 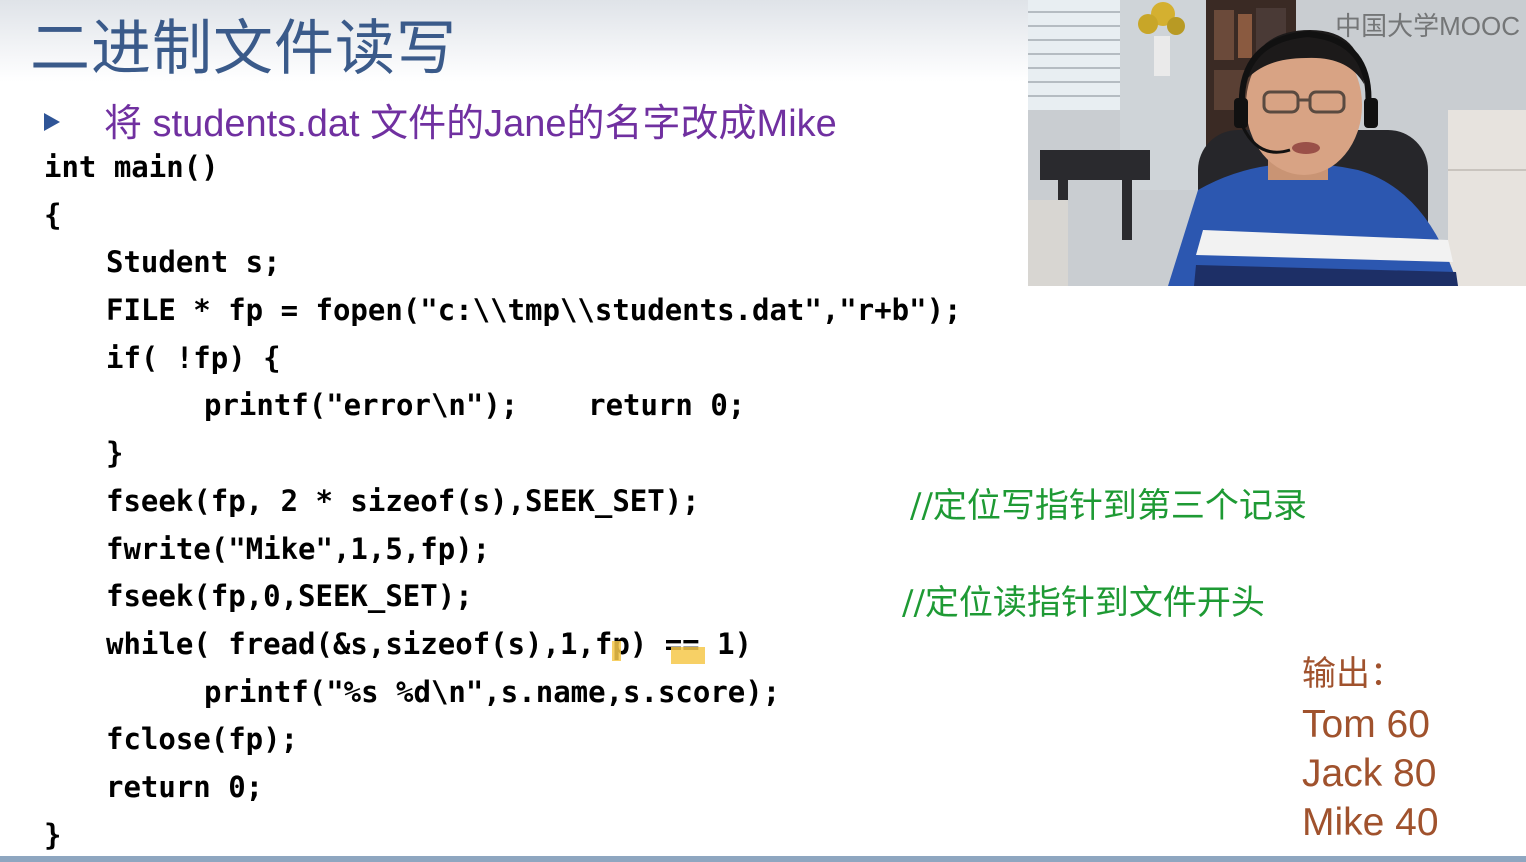 I want to click on code-line: fclose(fp);, so click(x=202, y=739).